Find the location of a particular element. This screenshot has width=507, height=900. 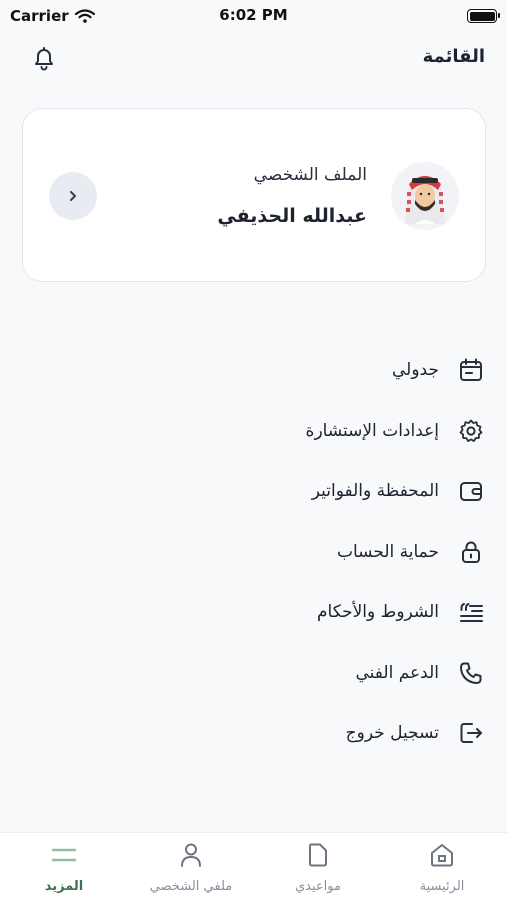

nav-label-more: المزيد is located at coordinates (64, 886).